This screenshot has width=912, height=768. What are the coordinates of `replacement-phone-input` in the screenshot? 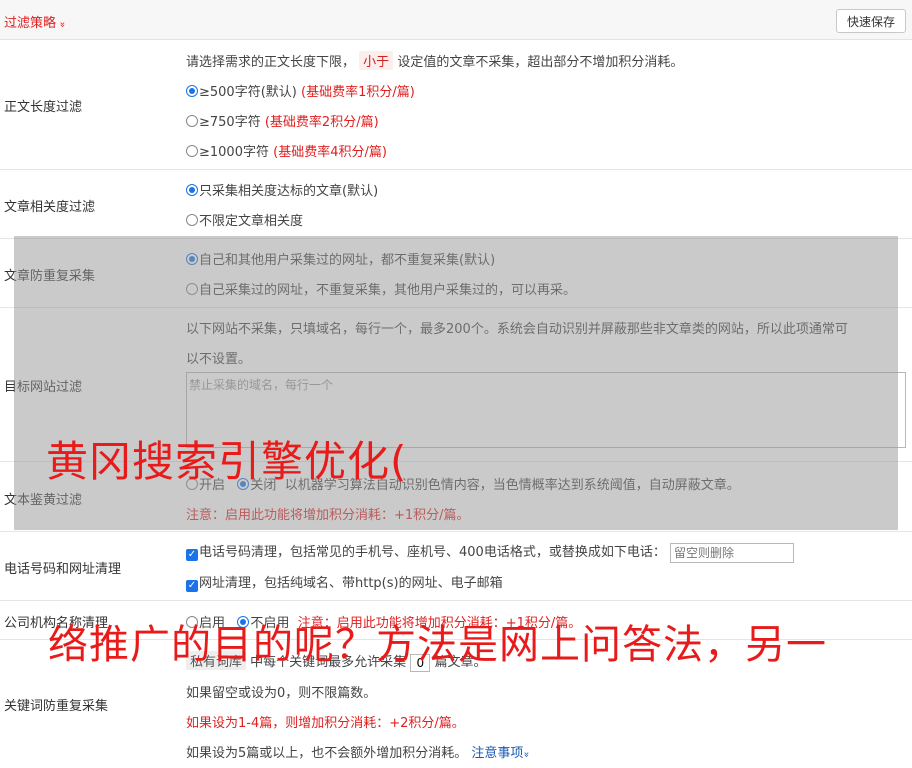 It's located at (731, 552).